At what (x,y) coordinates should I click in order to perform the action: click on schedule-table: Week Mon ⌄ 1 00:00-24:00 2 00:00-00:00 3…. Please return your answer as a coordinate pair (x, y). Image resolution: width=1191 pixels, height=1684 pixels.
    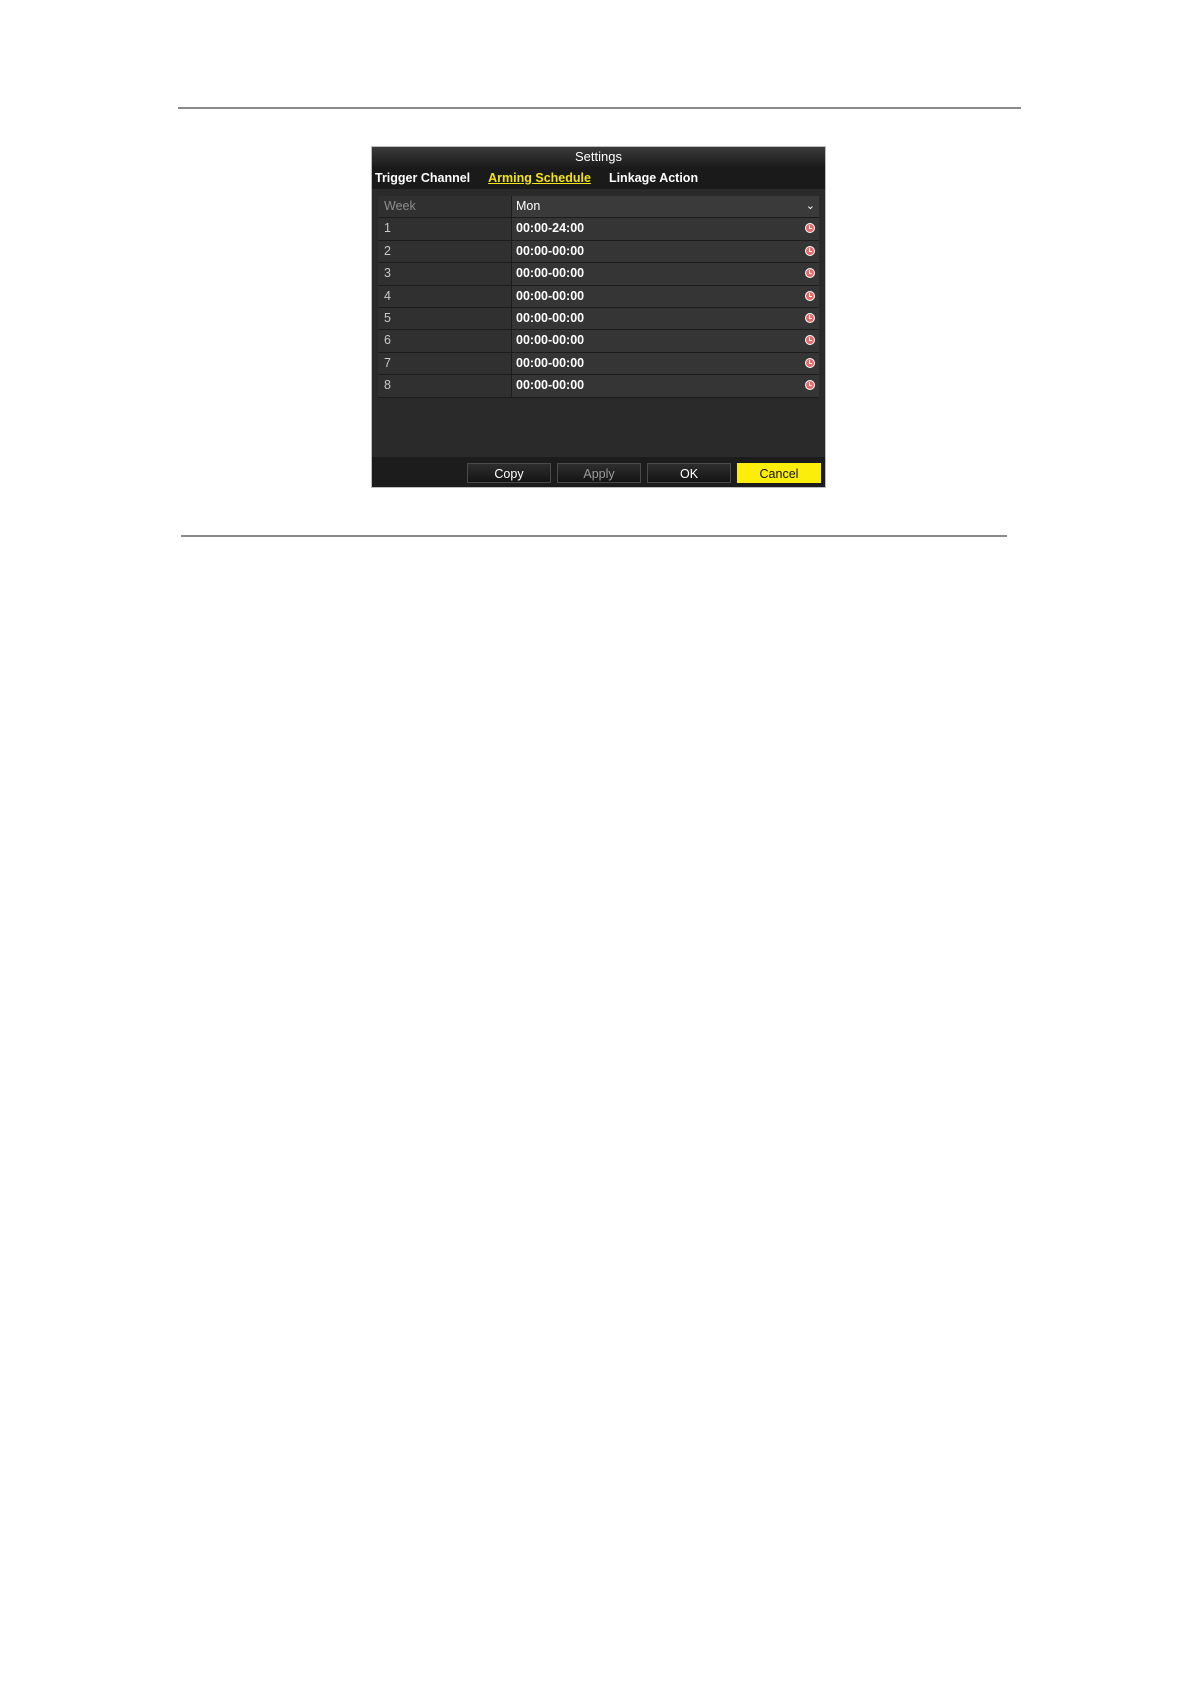
    Looking at the image, I should click on (598, 297).